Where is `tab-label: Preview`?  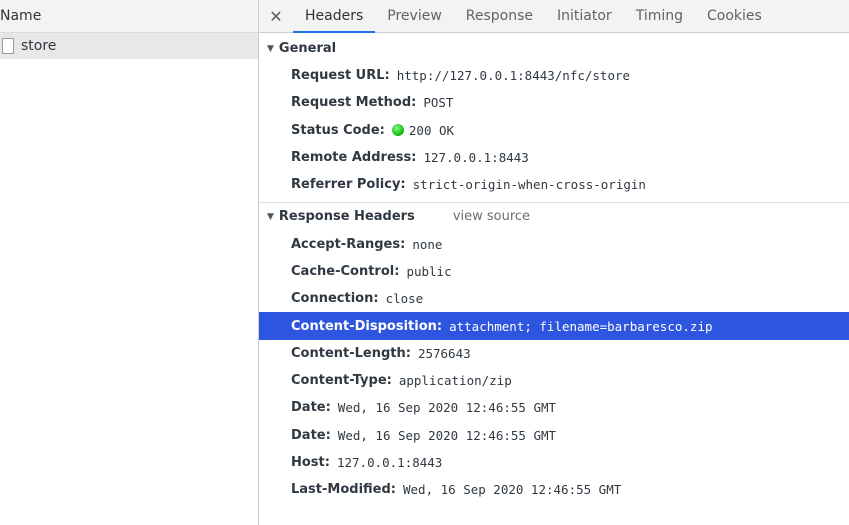 tab-label: Preview is located at coordinates (414, 16).